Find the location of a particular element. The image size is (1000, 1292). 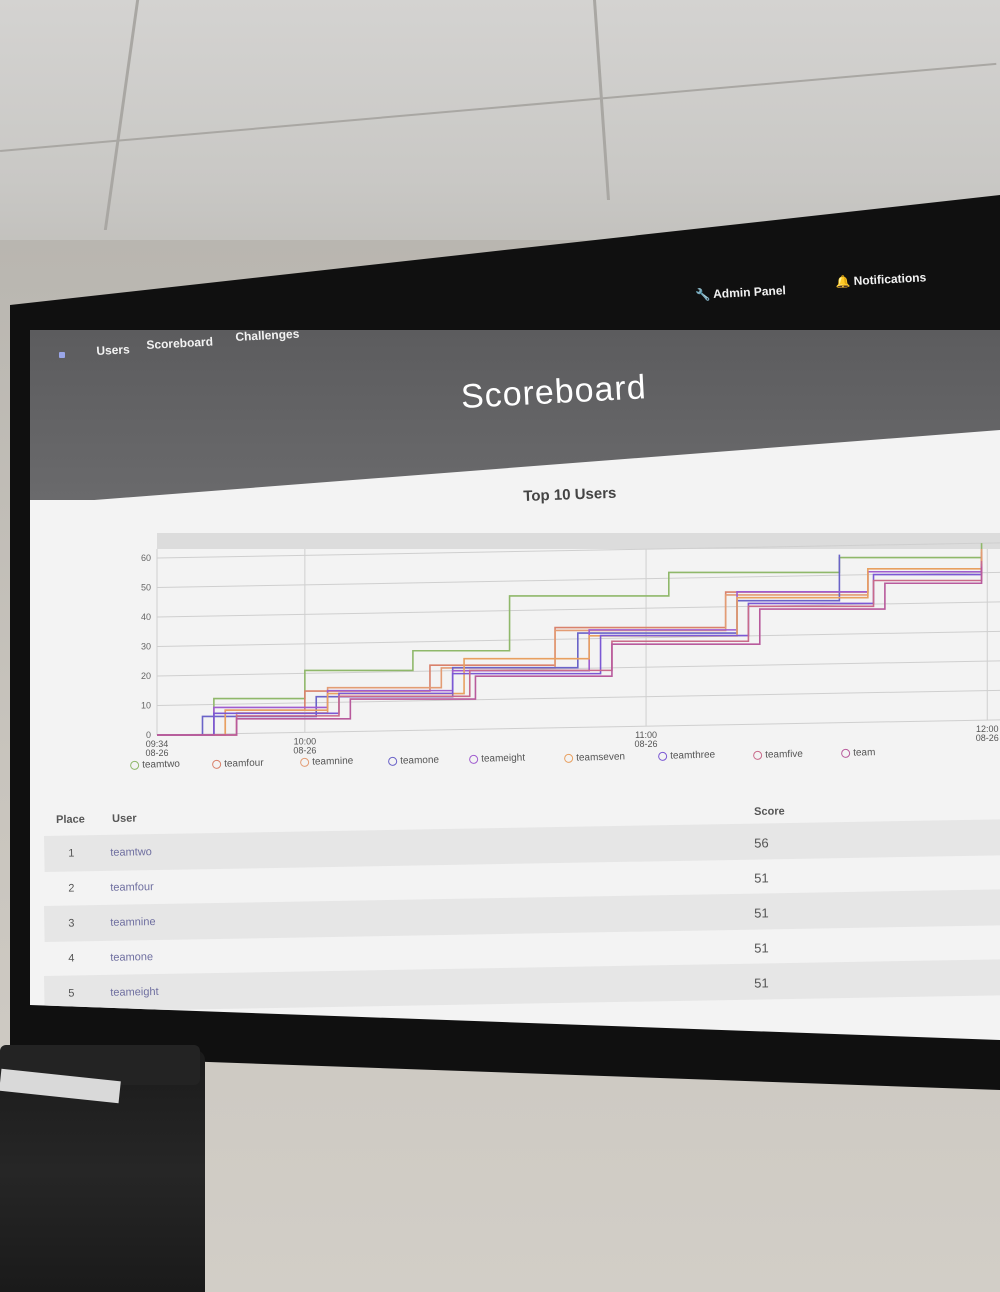

wrench-icon: 🔧 is located at coordinates (703, 294).